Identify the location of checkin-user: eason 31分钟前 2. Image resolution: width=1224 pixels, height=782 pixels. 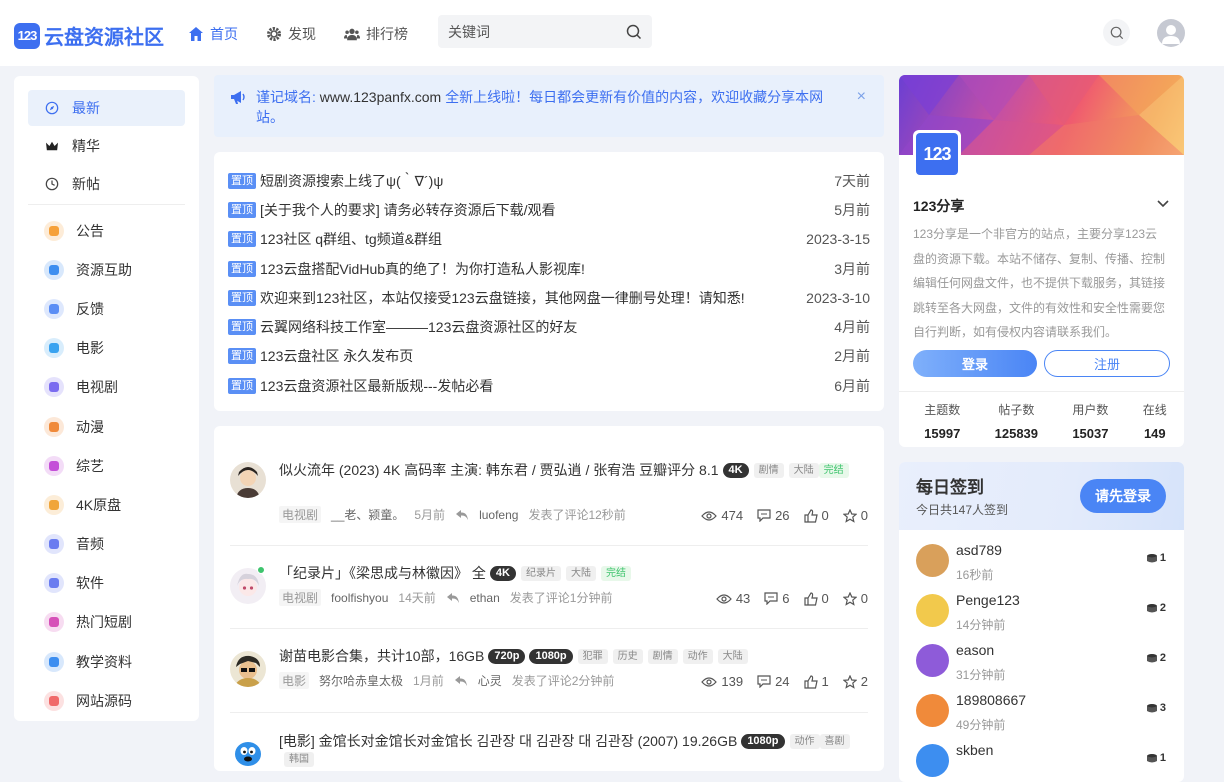
(1042, 661).